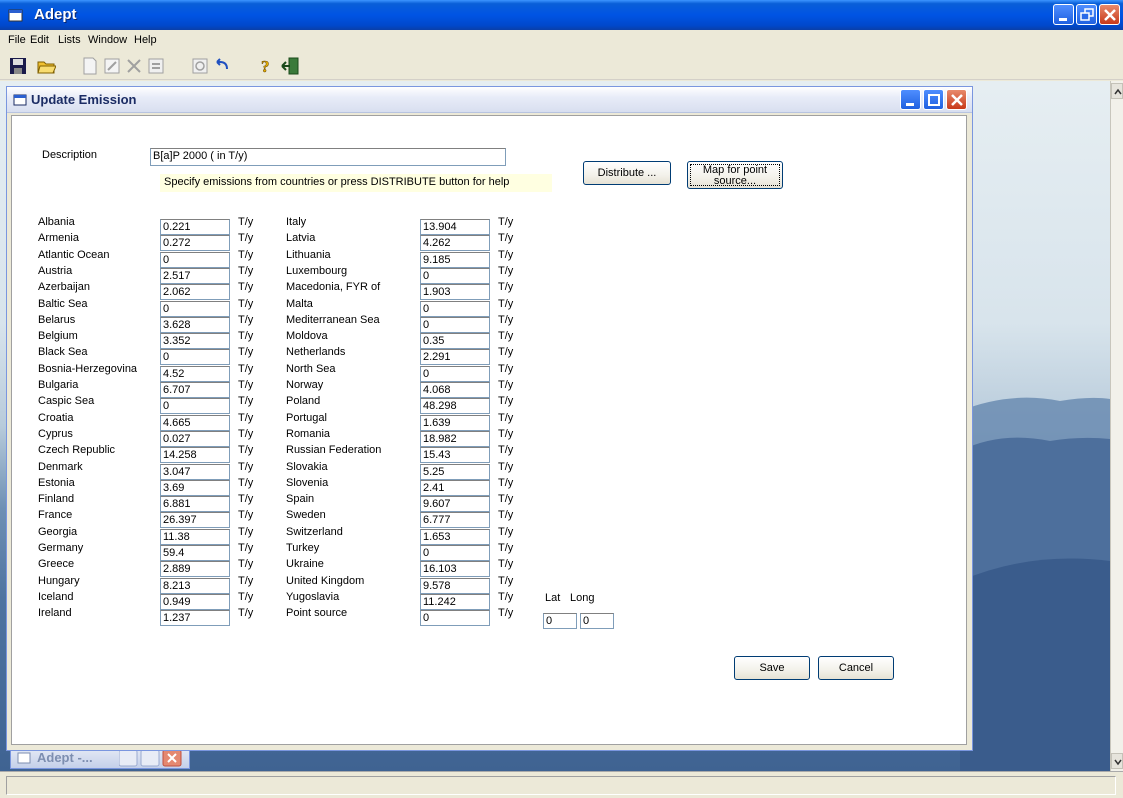  Describe the element at coordinates (455, 569) in the screenshot. I see `emission-value-input: 16.103` at that location.